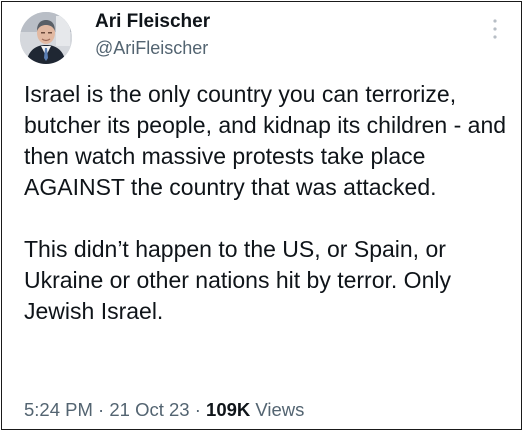 The image size is (523, 432). I want to click on more-dots-graphic, so click(495, 29).